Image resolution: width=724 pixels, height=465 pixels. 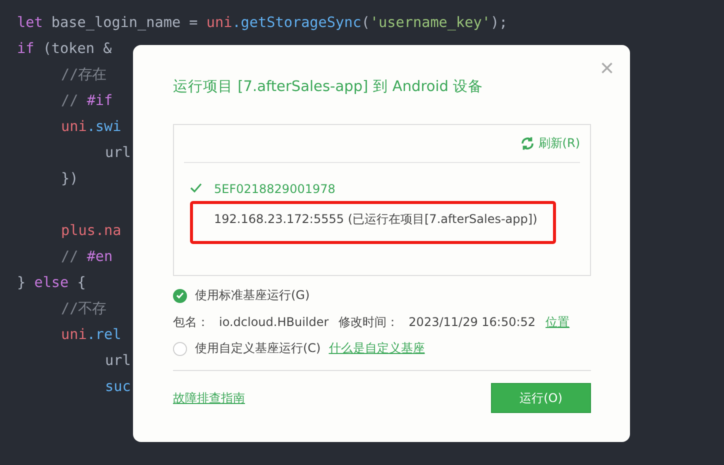 I want to click on code-line: plus.na, so click(x=91, y=231).